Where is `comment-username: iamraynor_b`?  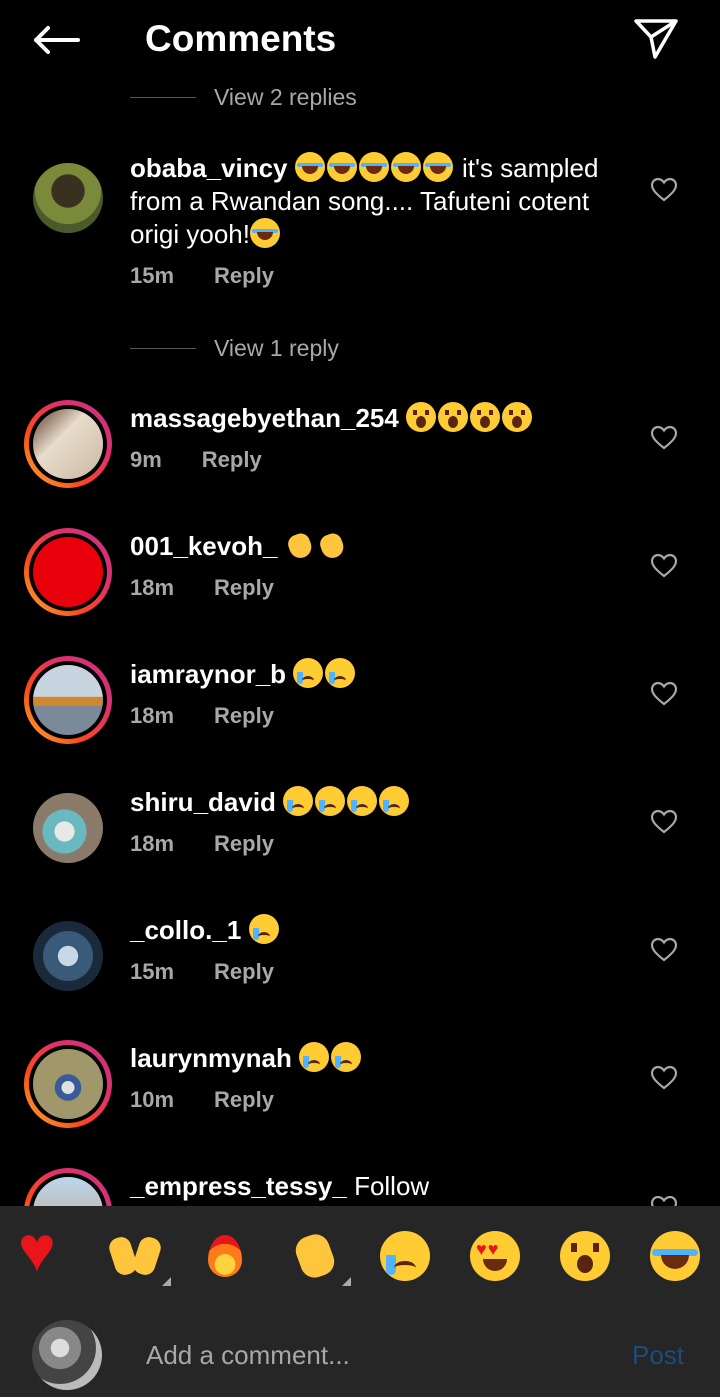
comment-username: iamraynor_b is located at coordinates (208, 674).